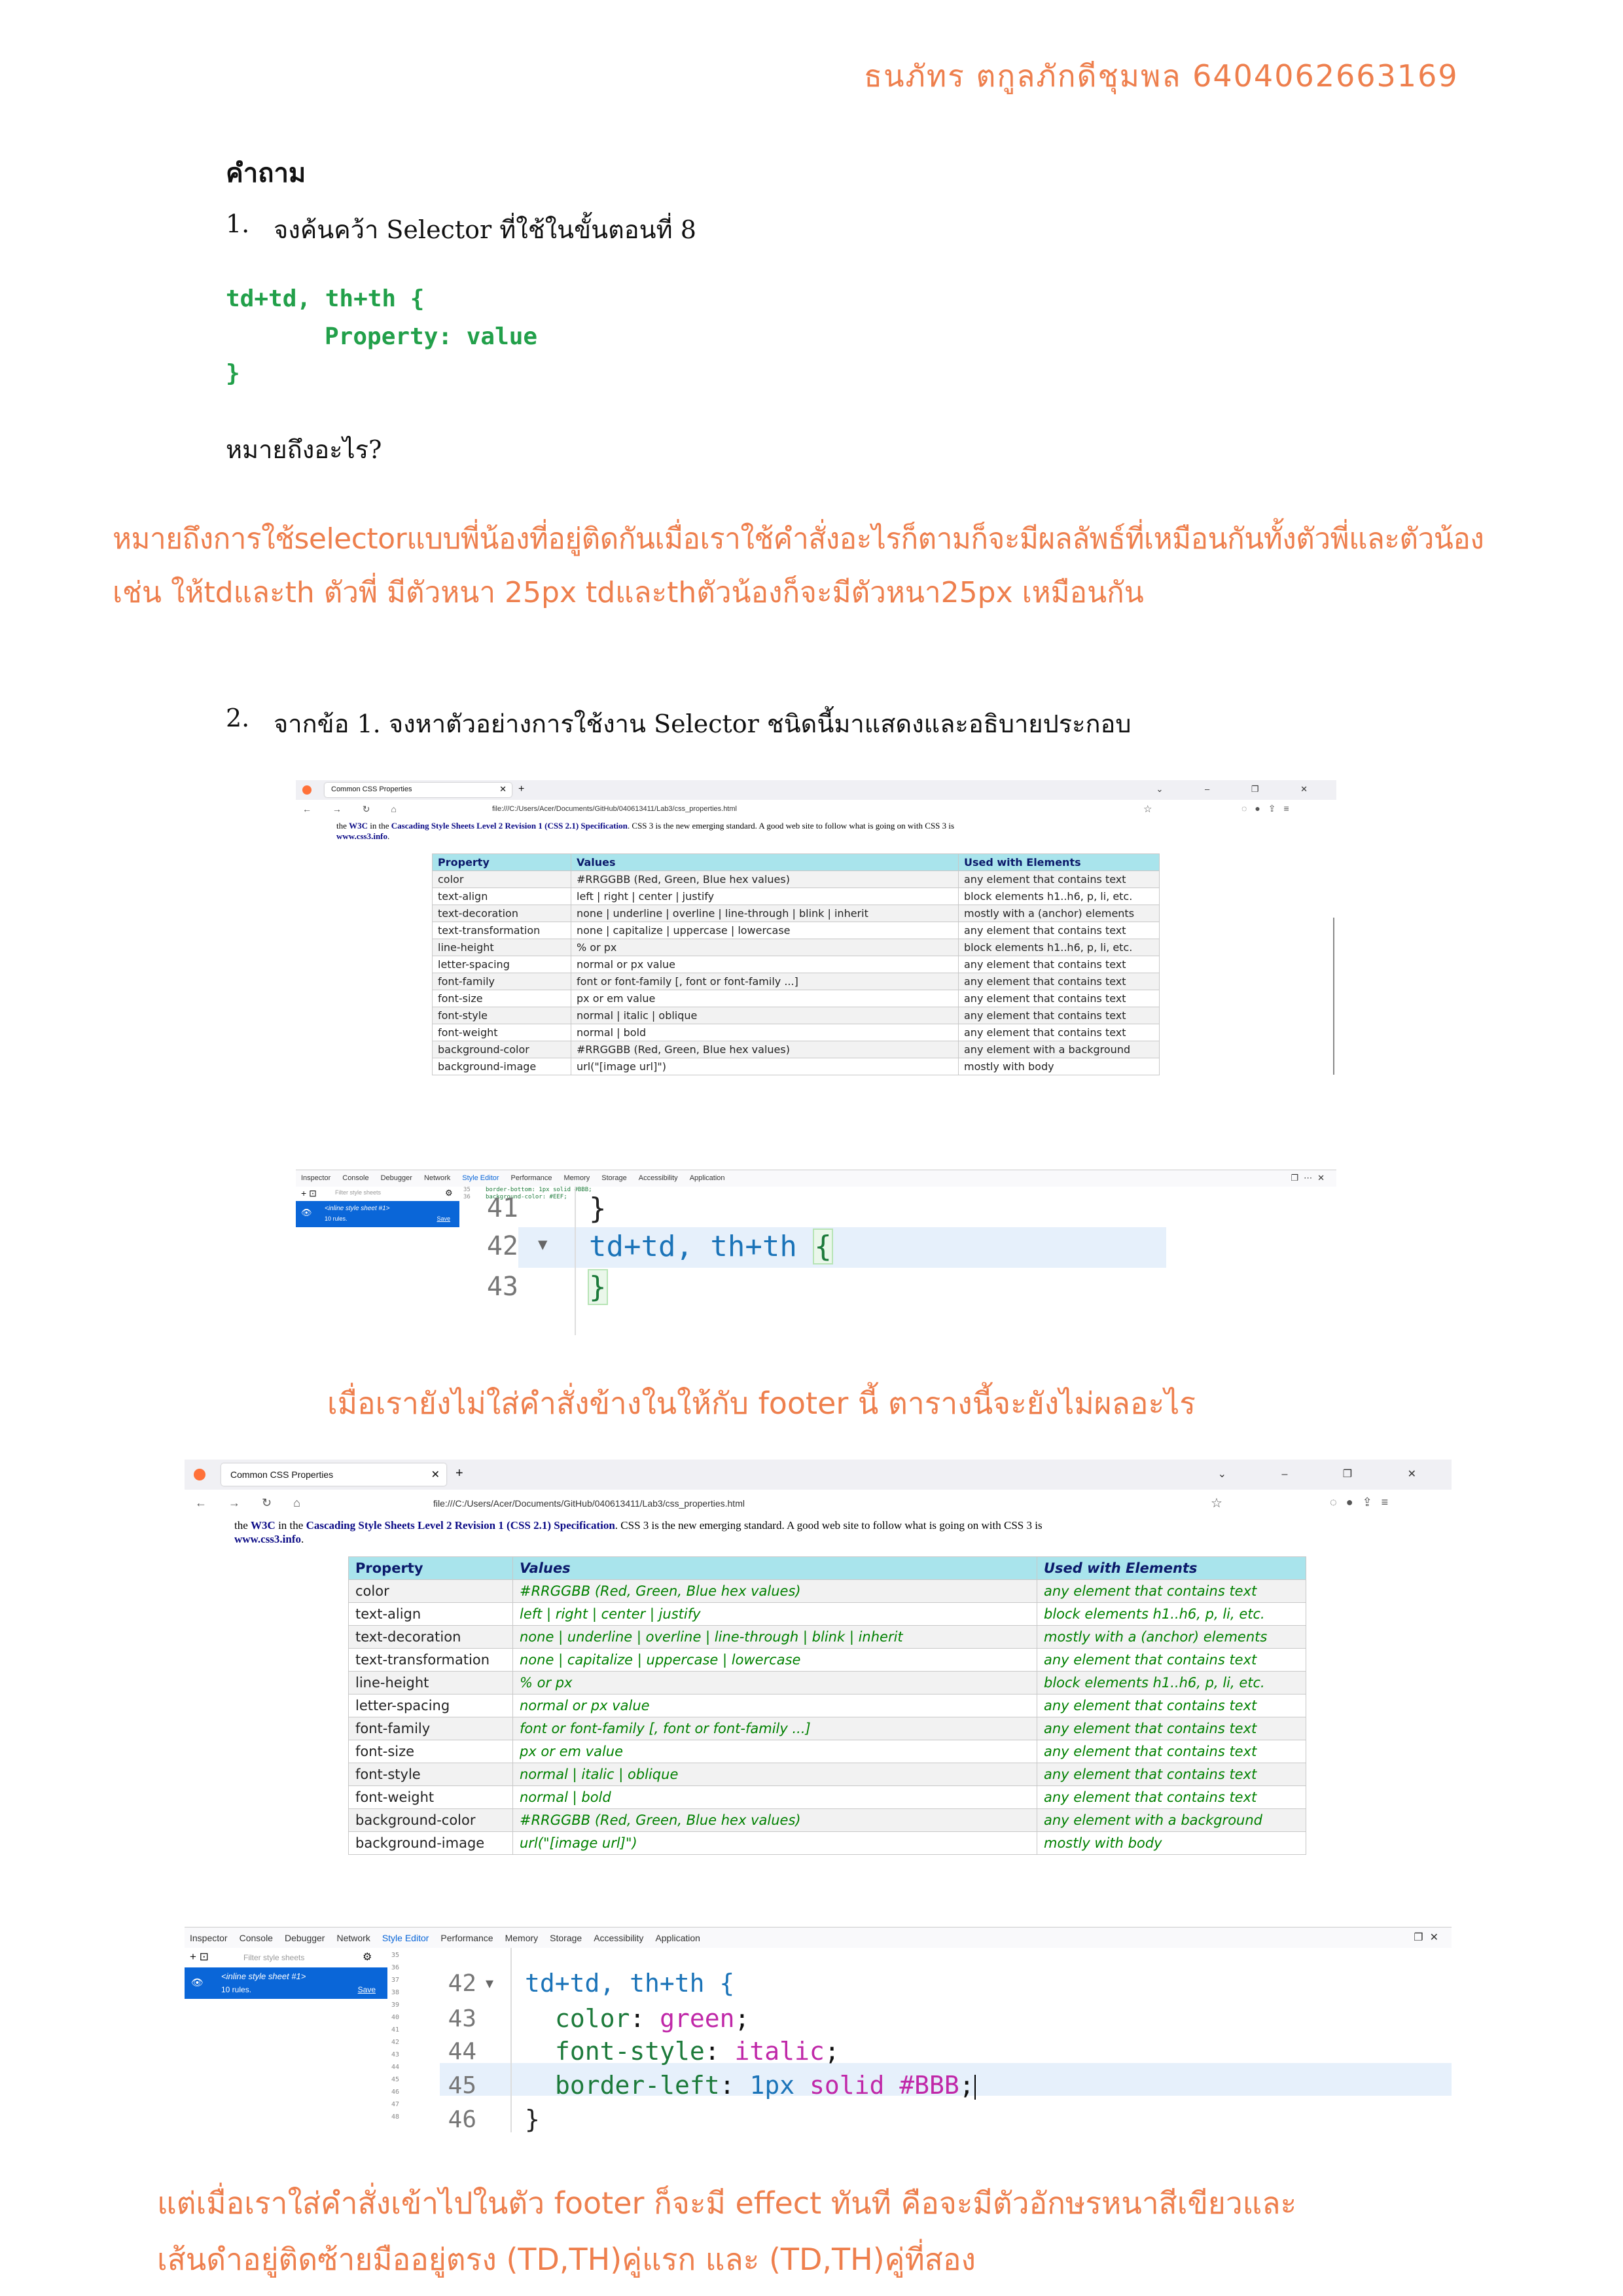 The width and height of the screenshot is (1623, 2296). I want to click on devtools-controls: ❐⋯✕, so click(1310, 1178).